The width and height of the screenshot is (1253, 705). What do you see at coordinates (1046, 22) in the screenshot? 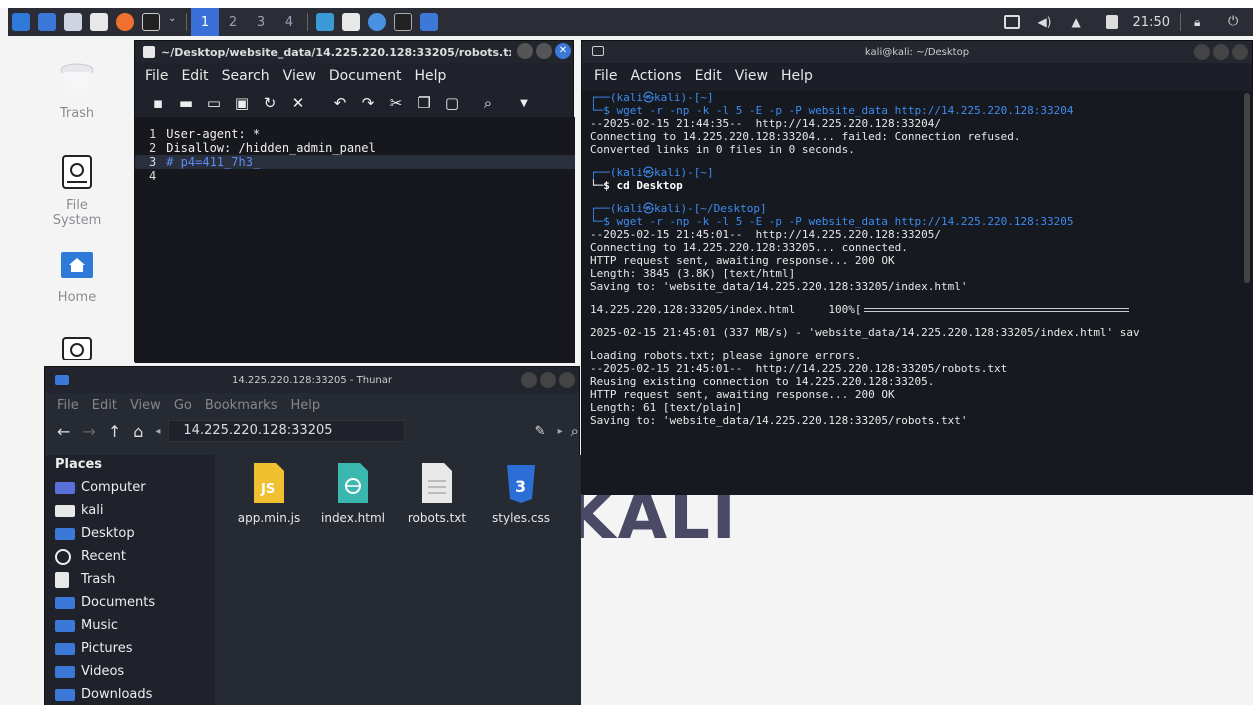
I see `volume-icon: ◀)` at bounding box center [1046, 22].